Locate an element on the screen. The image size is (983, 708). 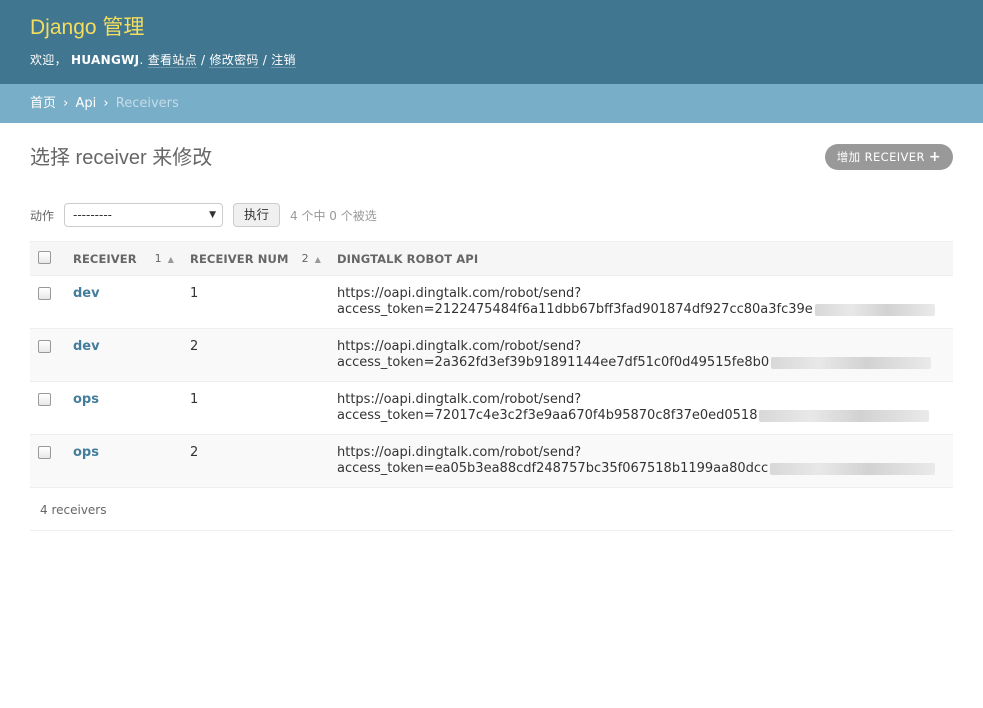
action-select-value: --------- is located at coordinates (92, 215).